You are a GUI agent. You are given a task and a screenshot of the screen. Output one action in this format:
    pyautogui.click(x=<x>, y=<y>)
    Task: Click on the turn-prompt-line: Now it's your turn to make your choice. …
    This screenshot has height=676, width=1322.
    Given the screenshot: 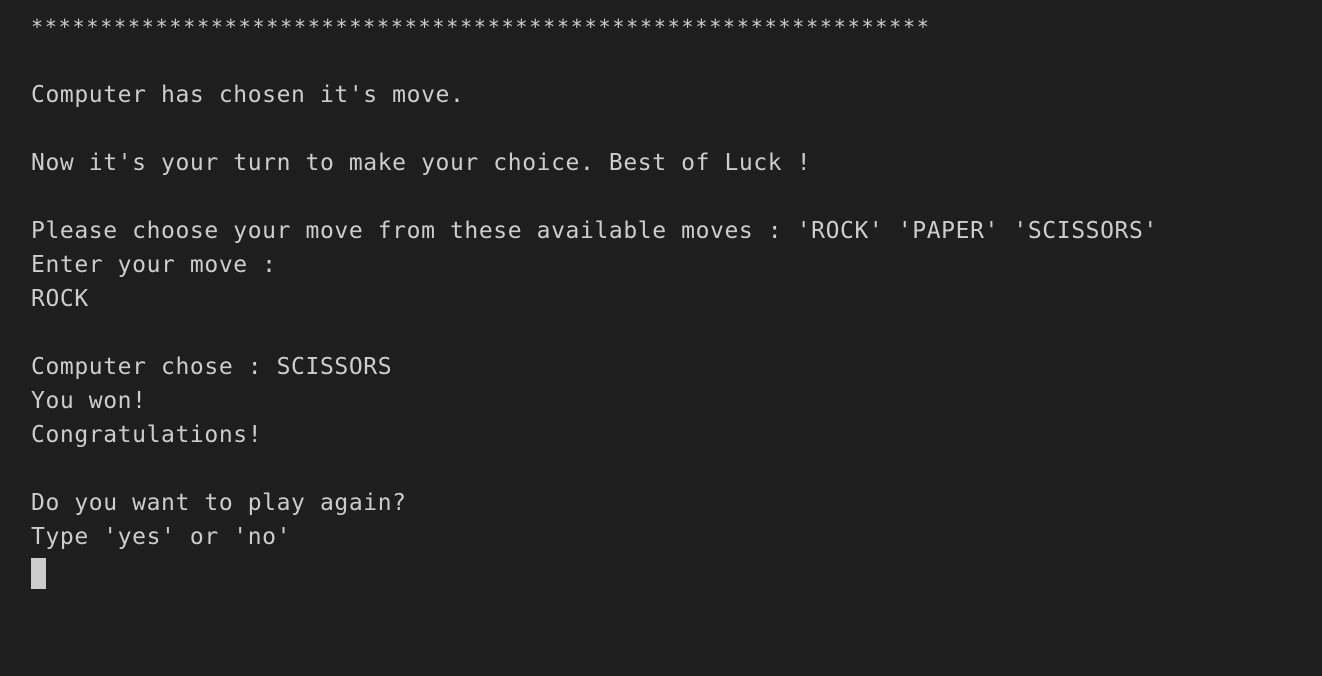 What is the action you would take?
    pyautogui.click(x=421, y=163)
    